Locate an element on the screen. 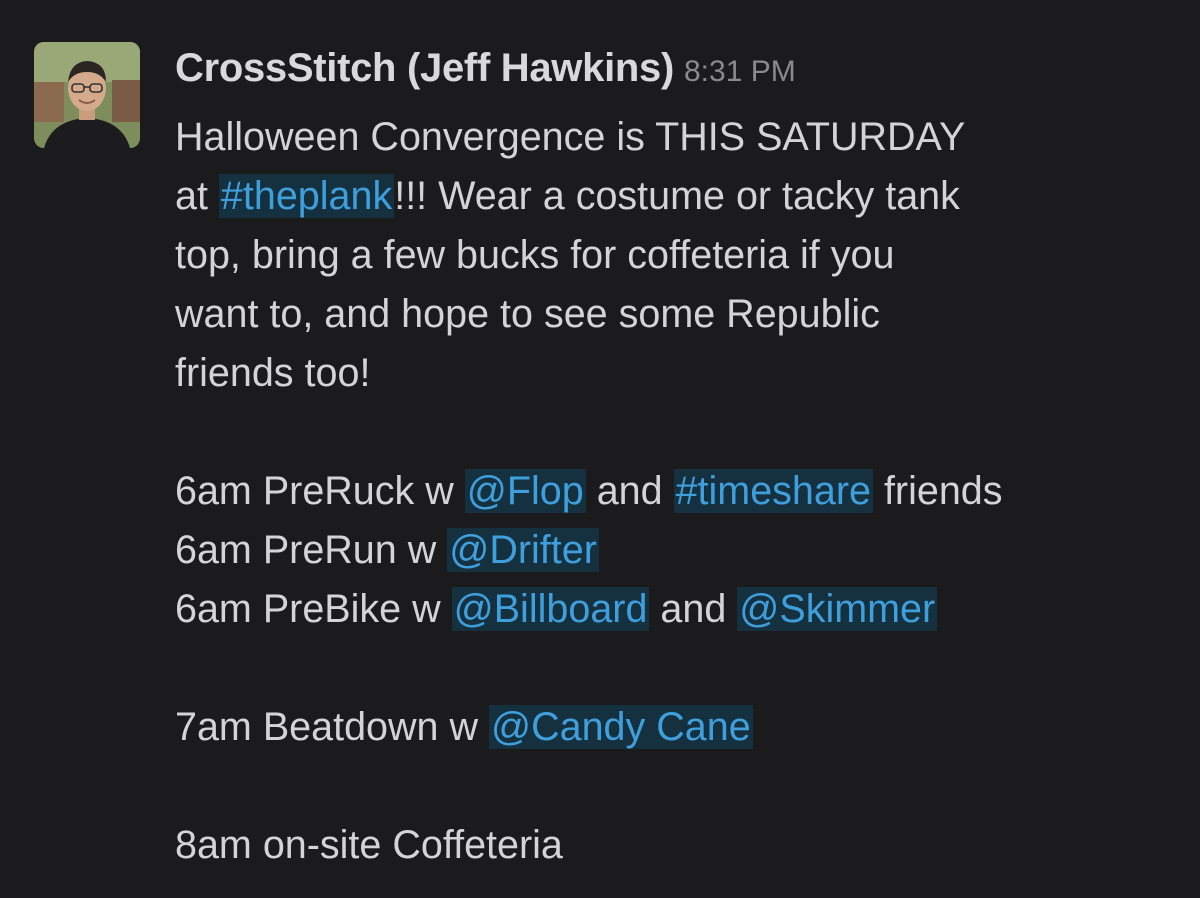 This screenshot has width=1200, height=898. mention-drifter: @Drifter is located at coordinates (523, 550).